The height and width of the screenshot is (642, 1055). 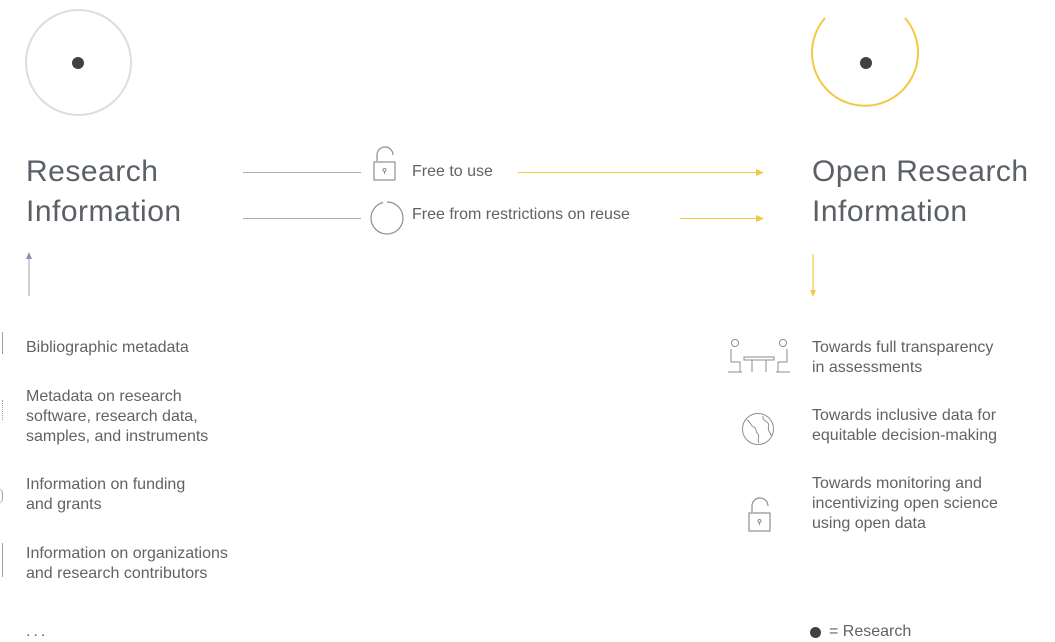 I want to click on research-dot-left, so click(x=78, y=63).